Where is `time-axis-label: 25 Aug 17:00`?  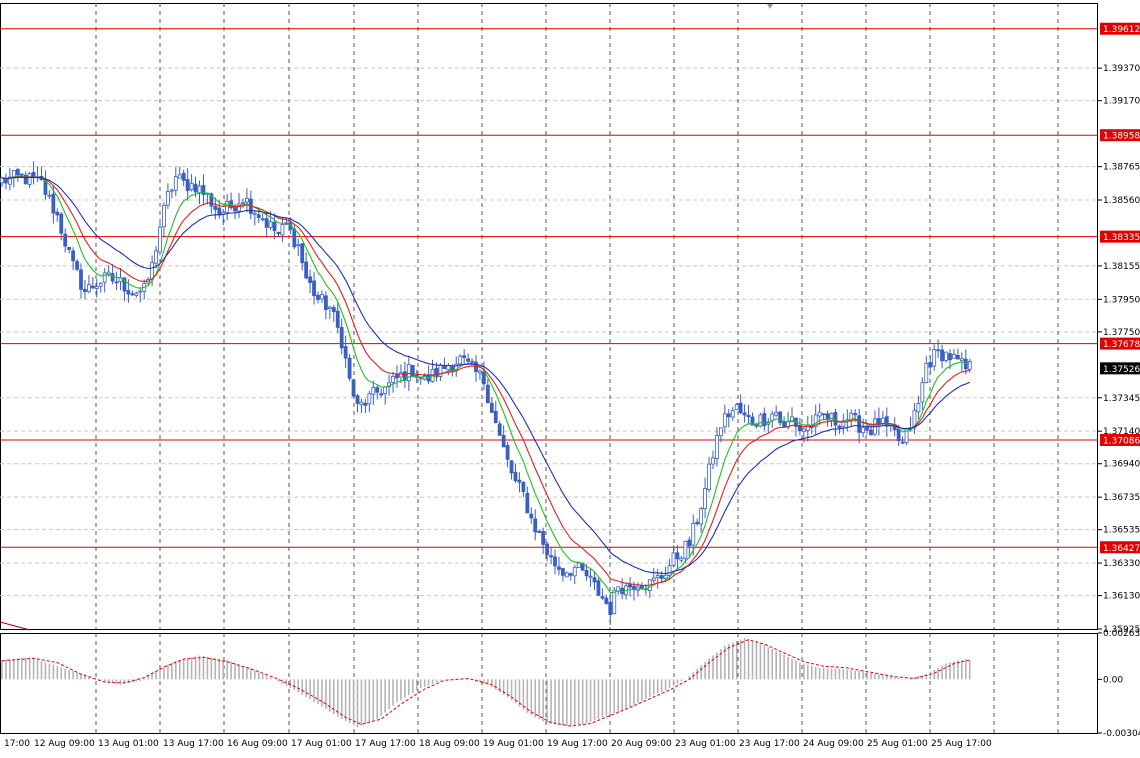
time-axis-label: 25 Aug 17:00 is located at coordinates (961, 744).